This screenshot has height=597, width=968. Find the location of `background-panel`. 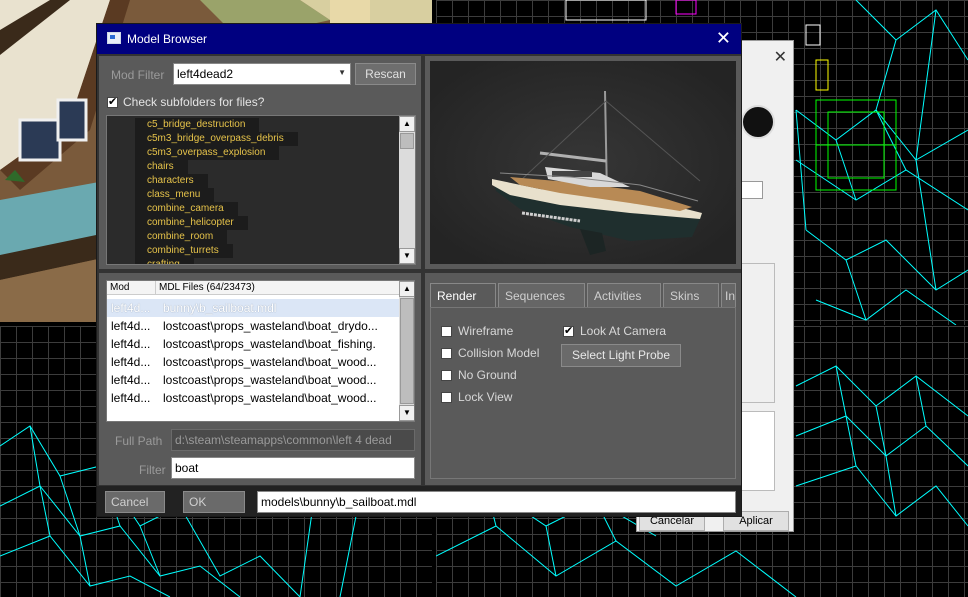

background-panel is located at coordinates (758, 333).